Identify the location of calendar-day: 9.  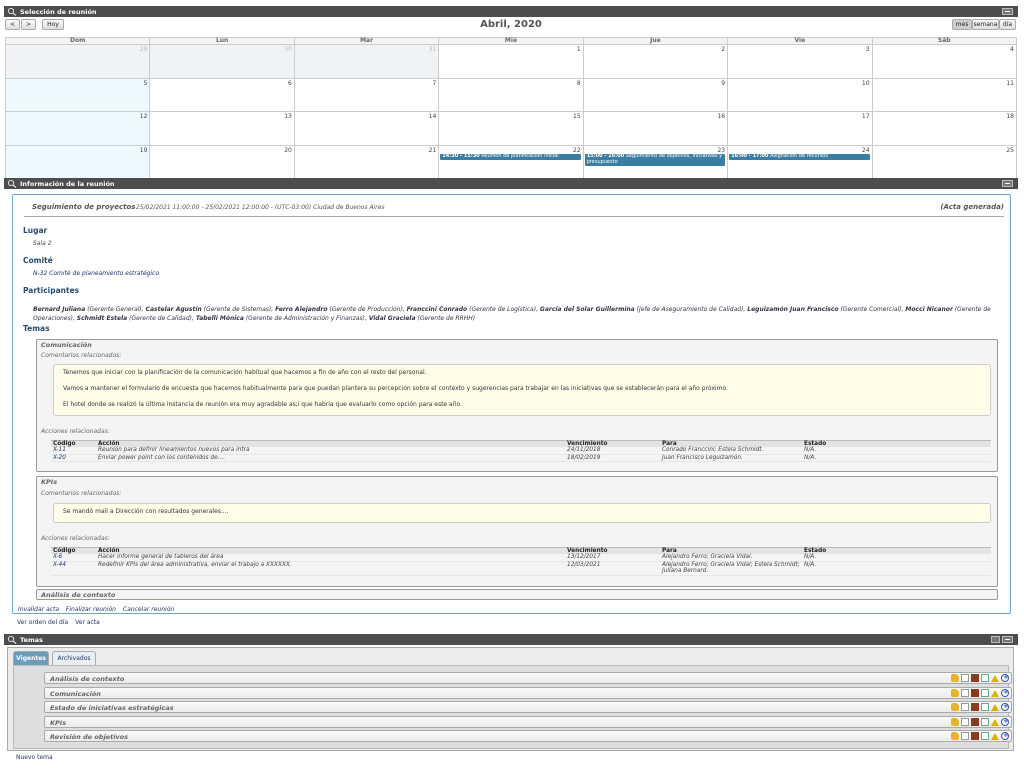
(655, 95).